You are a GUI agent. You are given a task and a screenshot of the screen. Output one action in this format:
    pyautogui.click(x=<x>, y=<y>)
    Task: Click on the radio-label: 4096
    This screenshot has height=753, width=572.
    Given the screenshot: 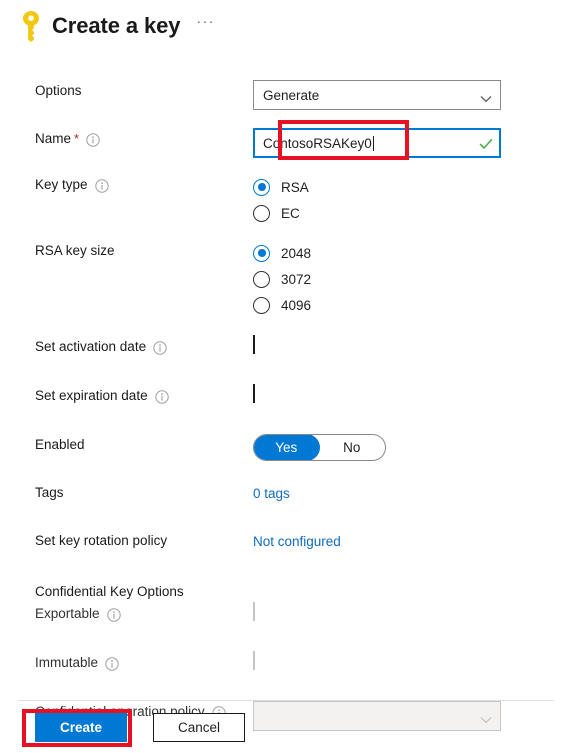 What is the action you would take?
    pyautogui.click(x=296, y=305)
    